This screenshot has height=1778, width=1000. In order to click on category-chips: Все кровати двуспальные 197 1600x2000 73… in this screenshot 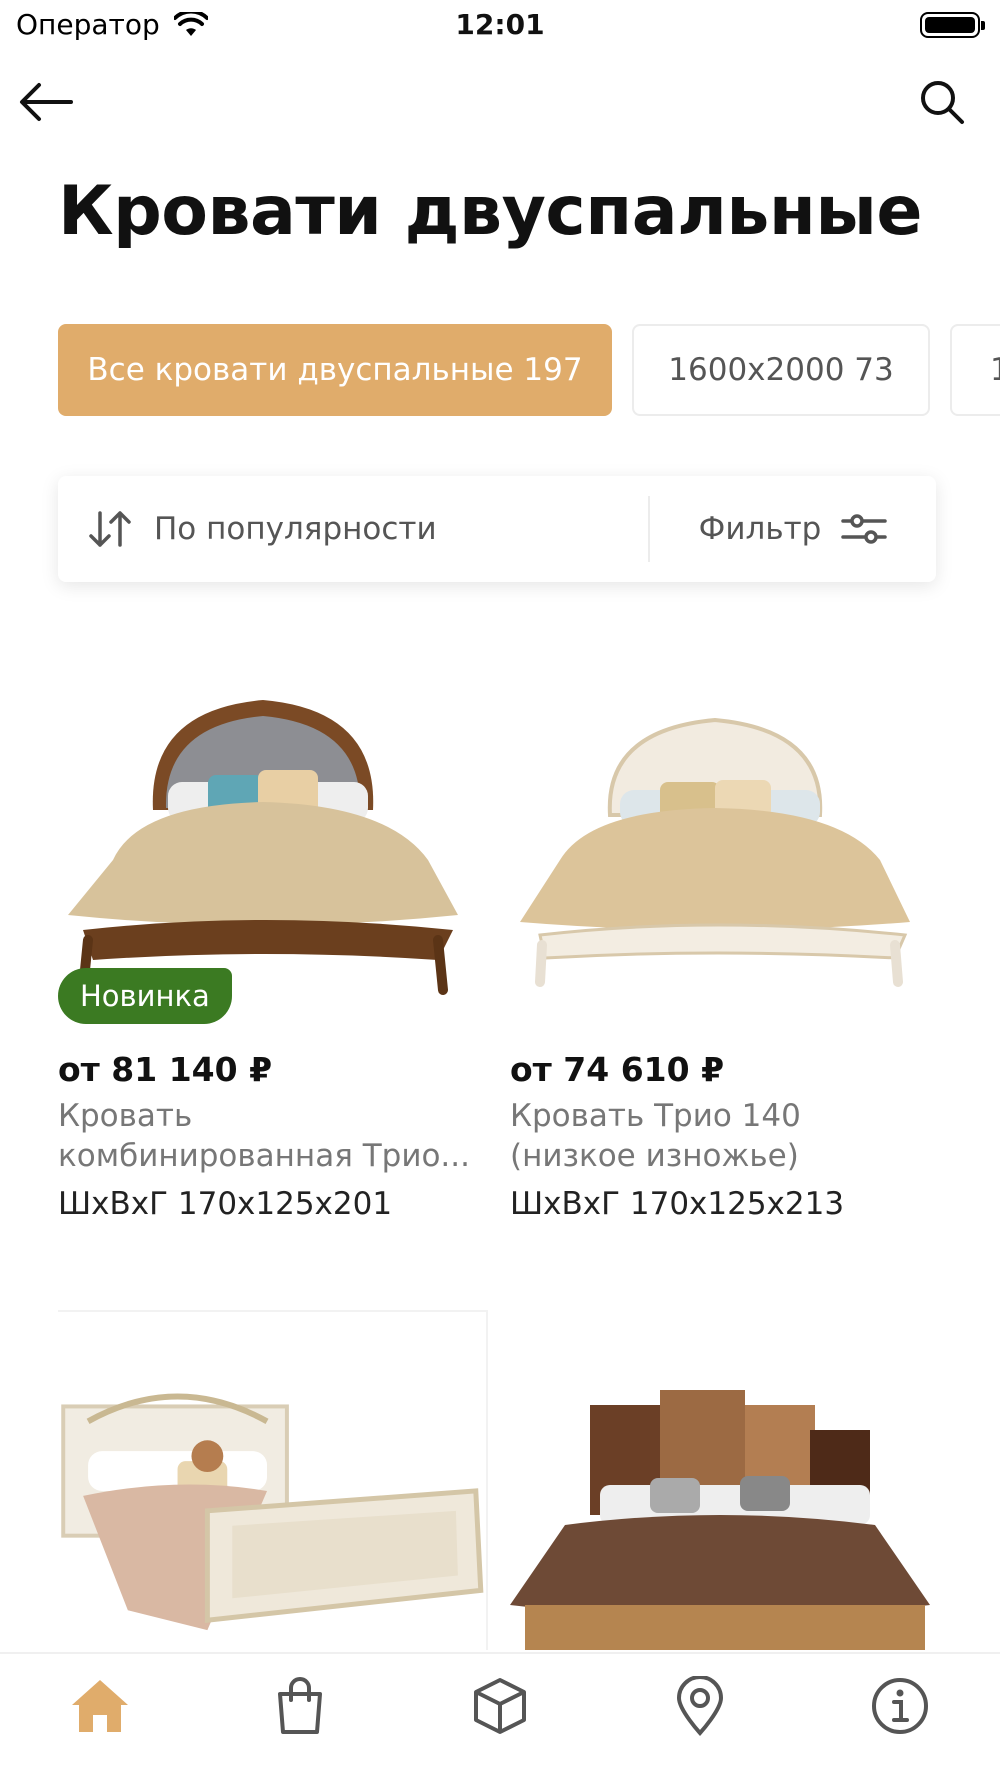, I will do `click(529, 370)`.